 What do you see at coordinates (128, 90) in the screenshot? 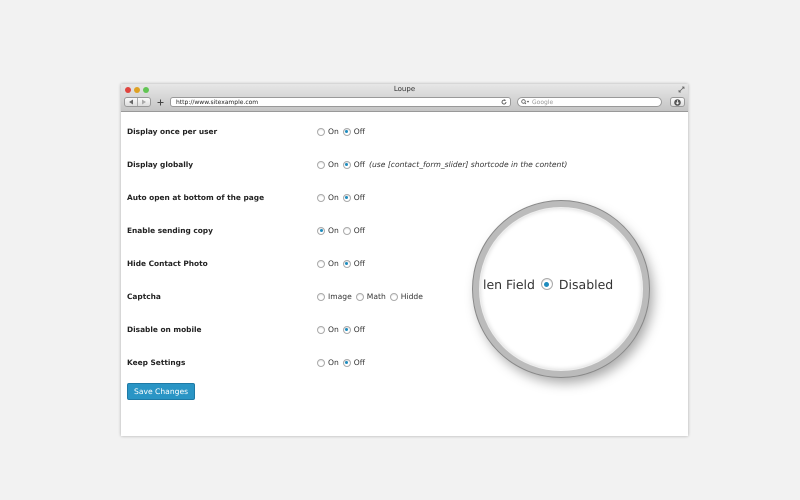
I see `close-icon` at bounding box center [128, 90].